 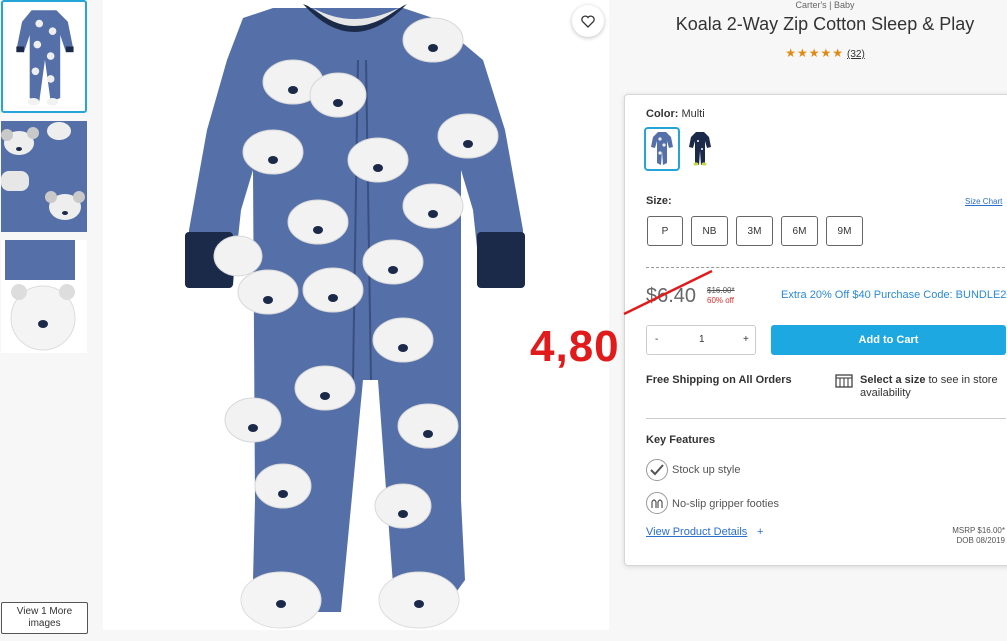 I want to click on thumbnail-fabric, so click(x=44, y=176).